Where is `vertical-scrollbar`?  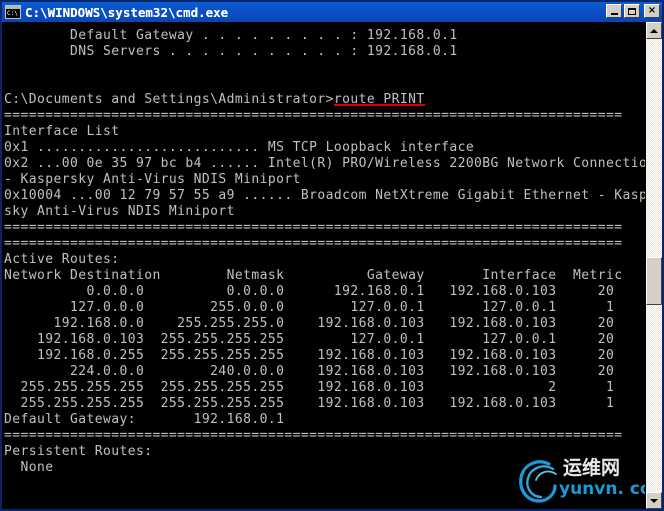
vertical-scrollbar is located at coordinates (653, 265).